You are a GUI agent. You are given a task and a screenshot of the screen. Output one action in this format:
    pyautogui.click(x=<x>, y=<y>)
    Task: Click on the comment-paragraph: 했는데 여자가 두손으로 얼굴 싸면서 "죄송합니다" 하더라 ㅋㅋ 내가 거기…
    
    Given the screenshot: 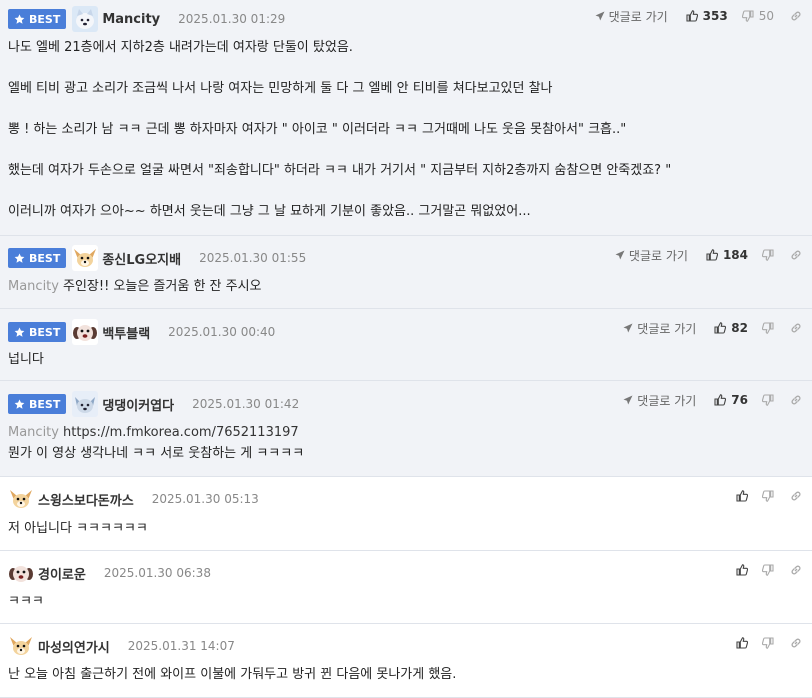 What is the action you would take?
    pyautogui.click(x=340, y=170)
    